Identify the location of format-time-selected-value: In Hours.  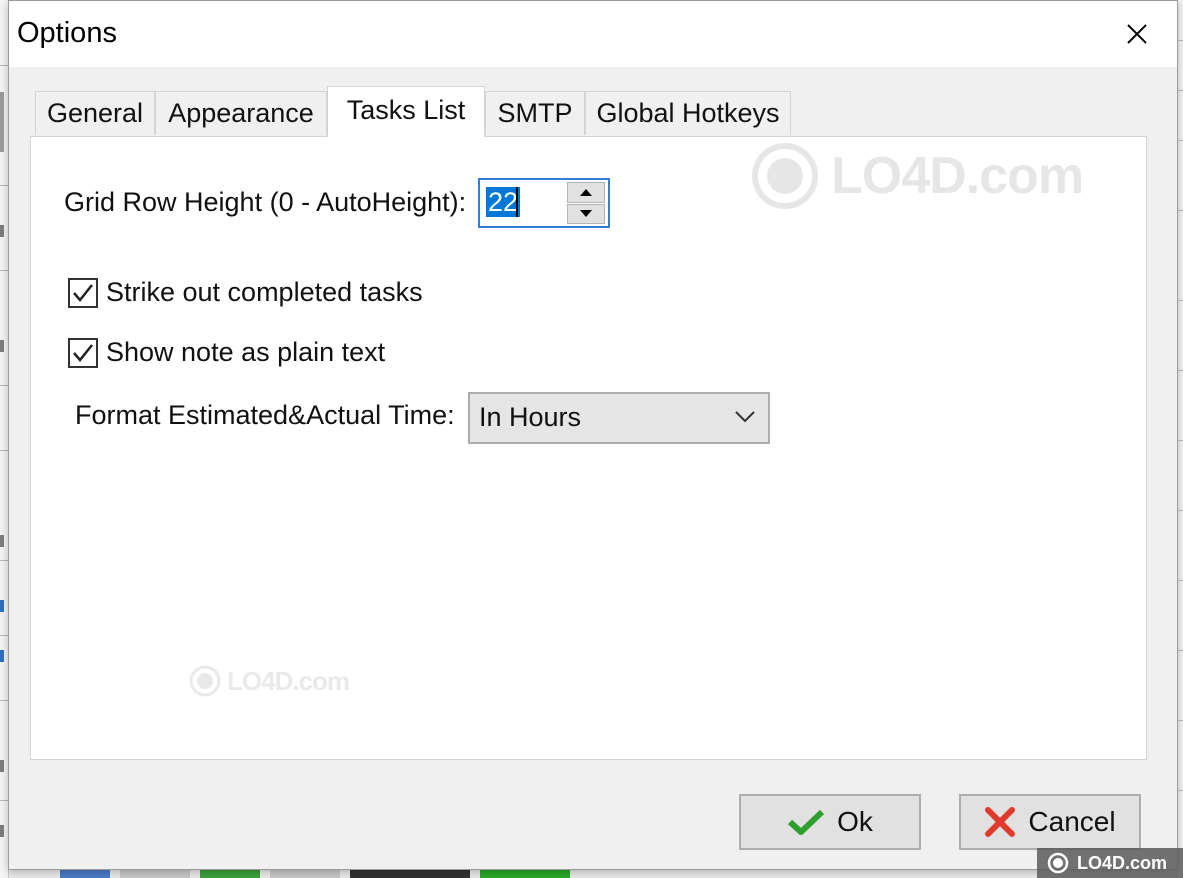
(530, 417).